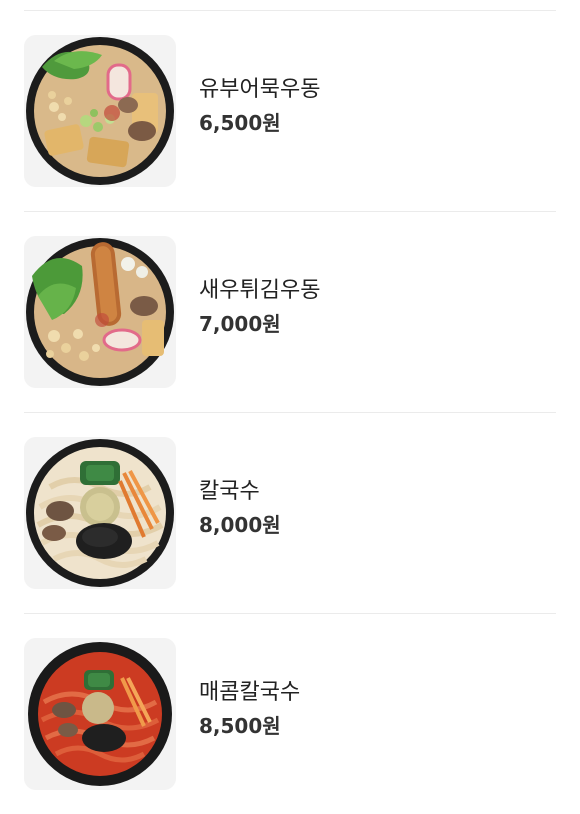 The image size is (580, 814). I want to click on menu-item-name: 매콤칼국수, so click(250, 692).